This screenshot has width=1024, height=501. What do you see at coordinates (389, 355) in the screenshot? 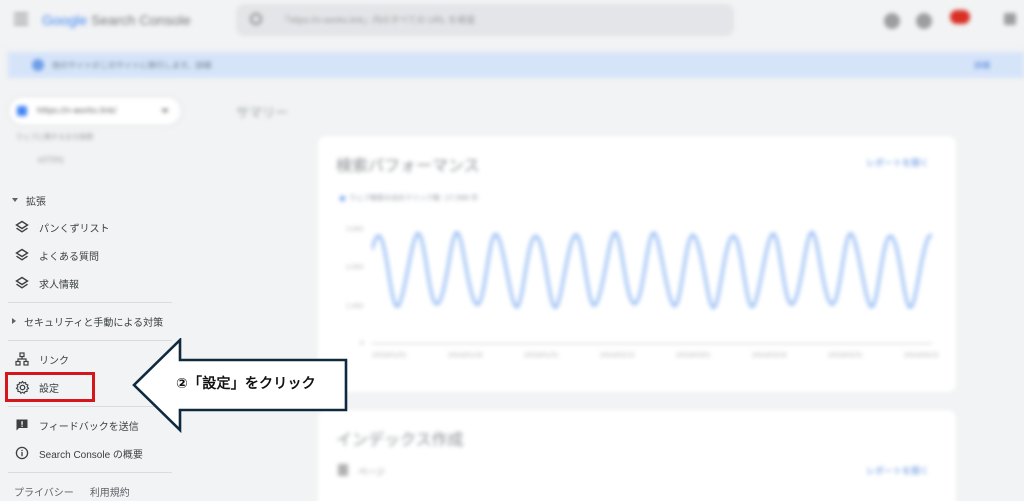
I see `x-tick: 2024/01/01` at bounding box center [389, 355].